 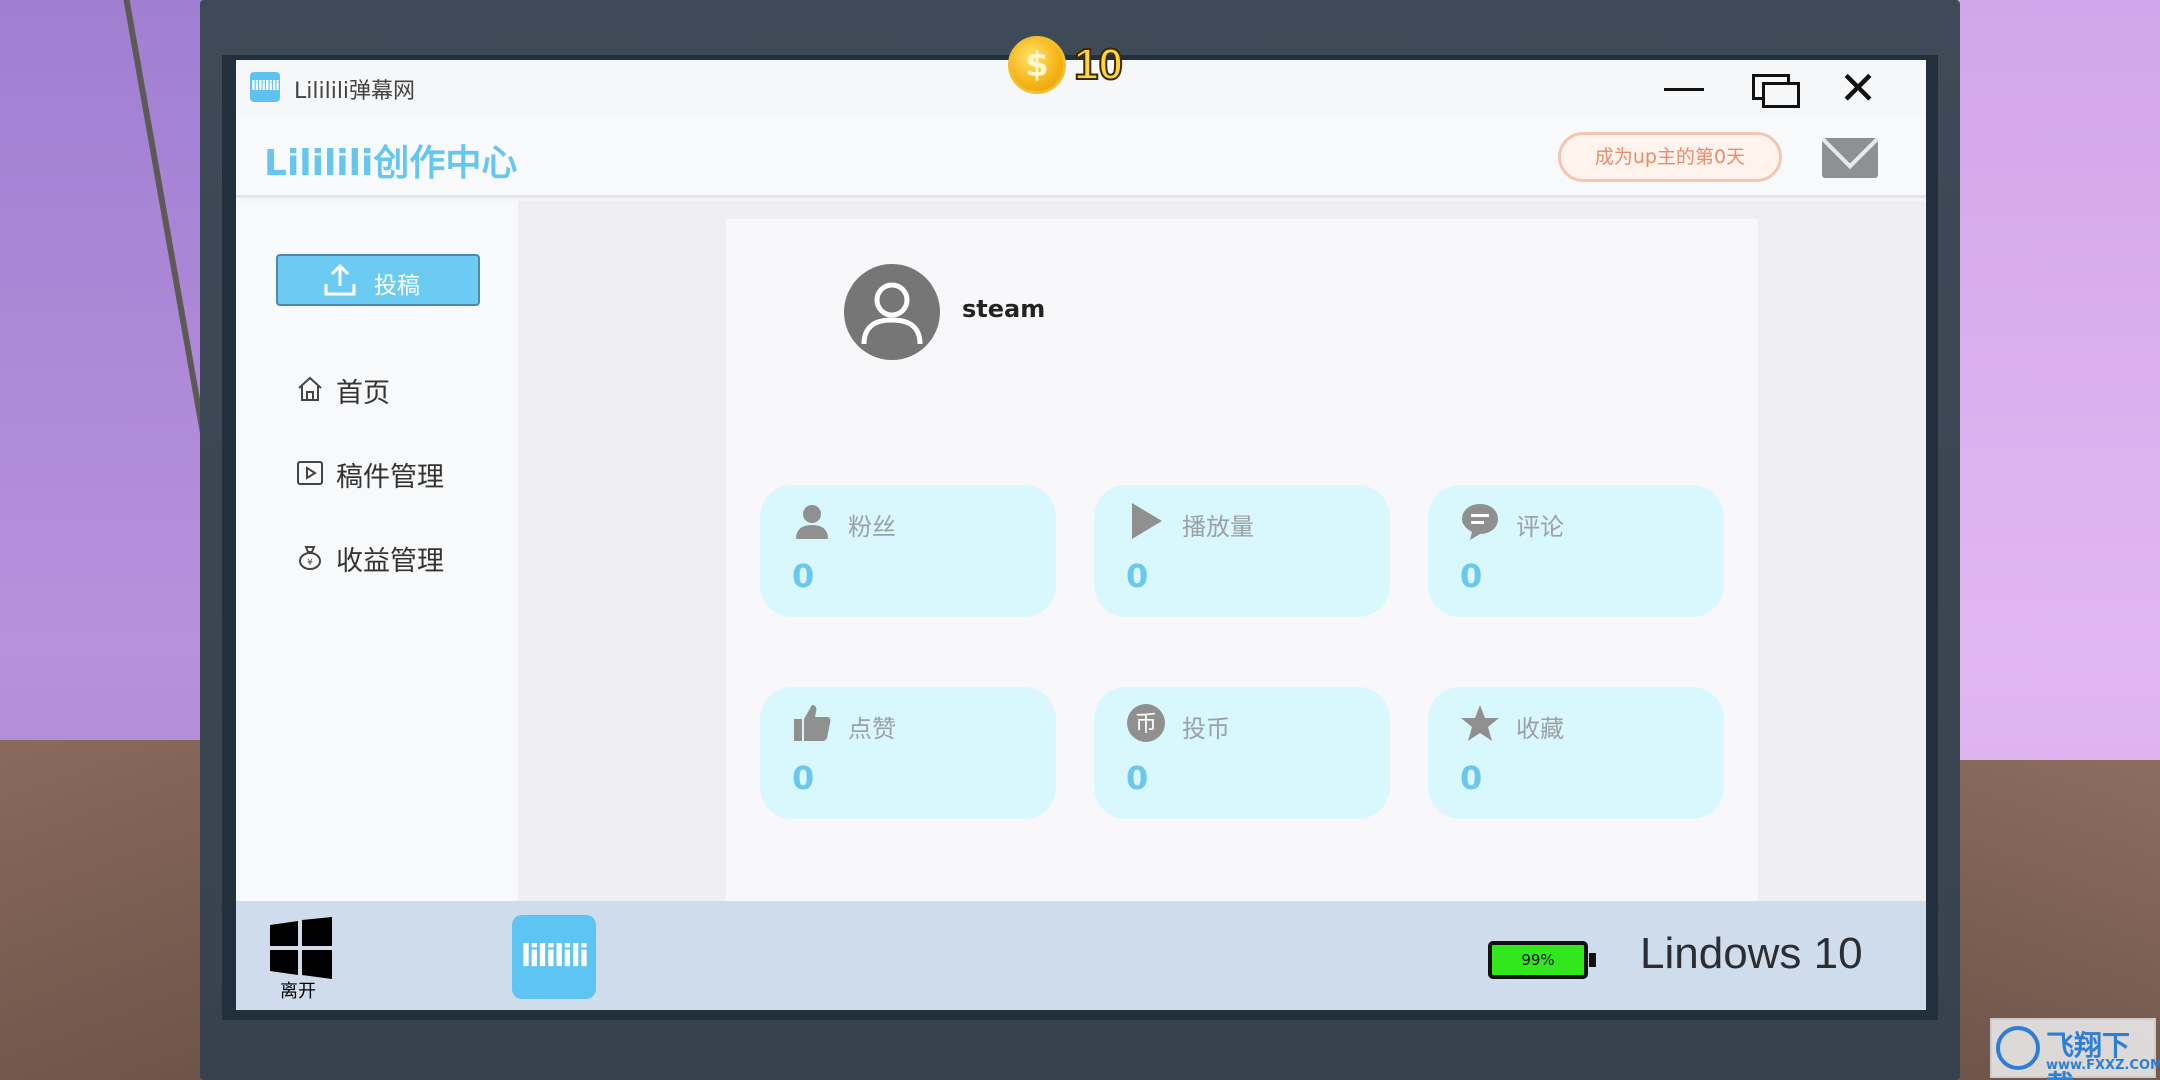 I want to click on window-title: Lililili弹幕网, so click(x=355, y=91).